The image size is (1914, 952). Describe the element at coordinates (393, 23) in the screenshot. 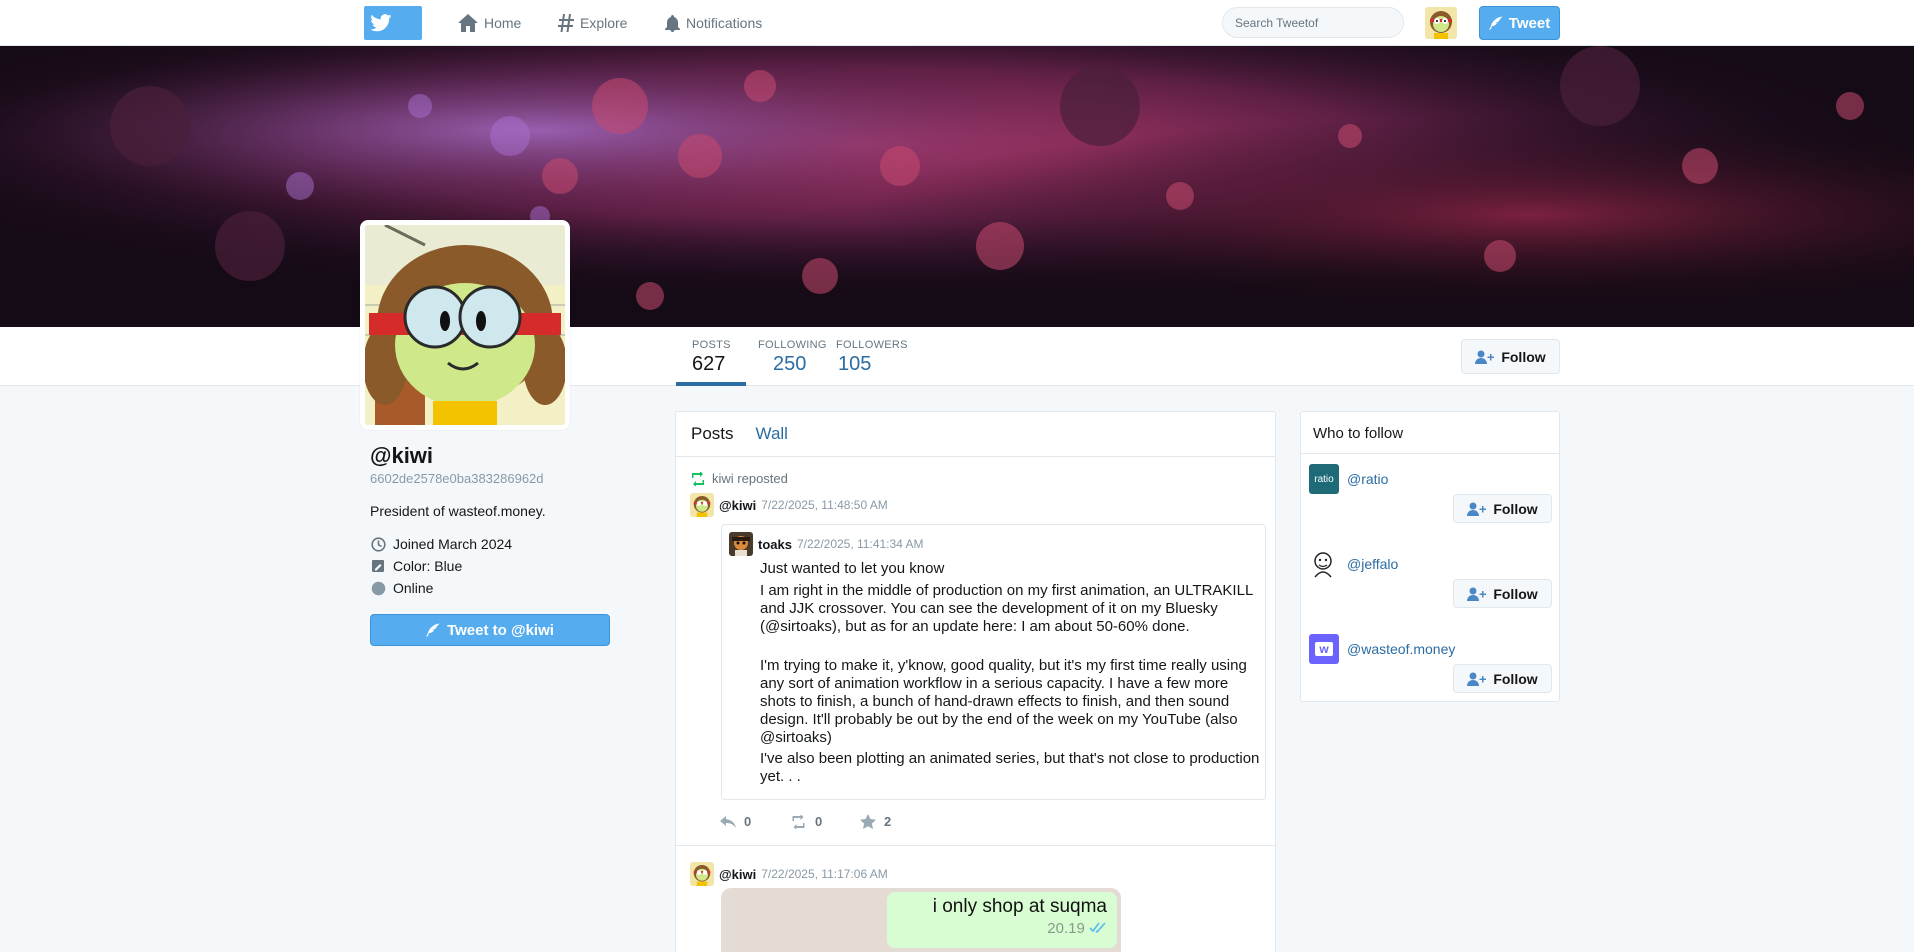

I see `twitter-logo-icon` at that location.